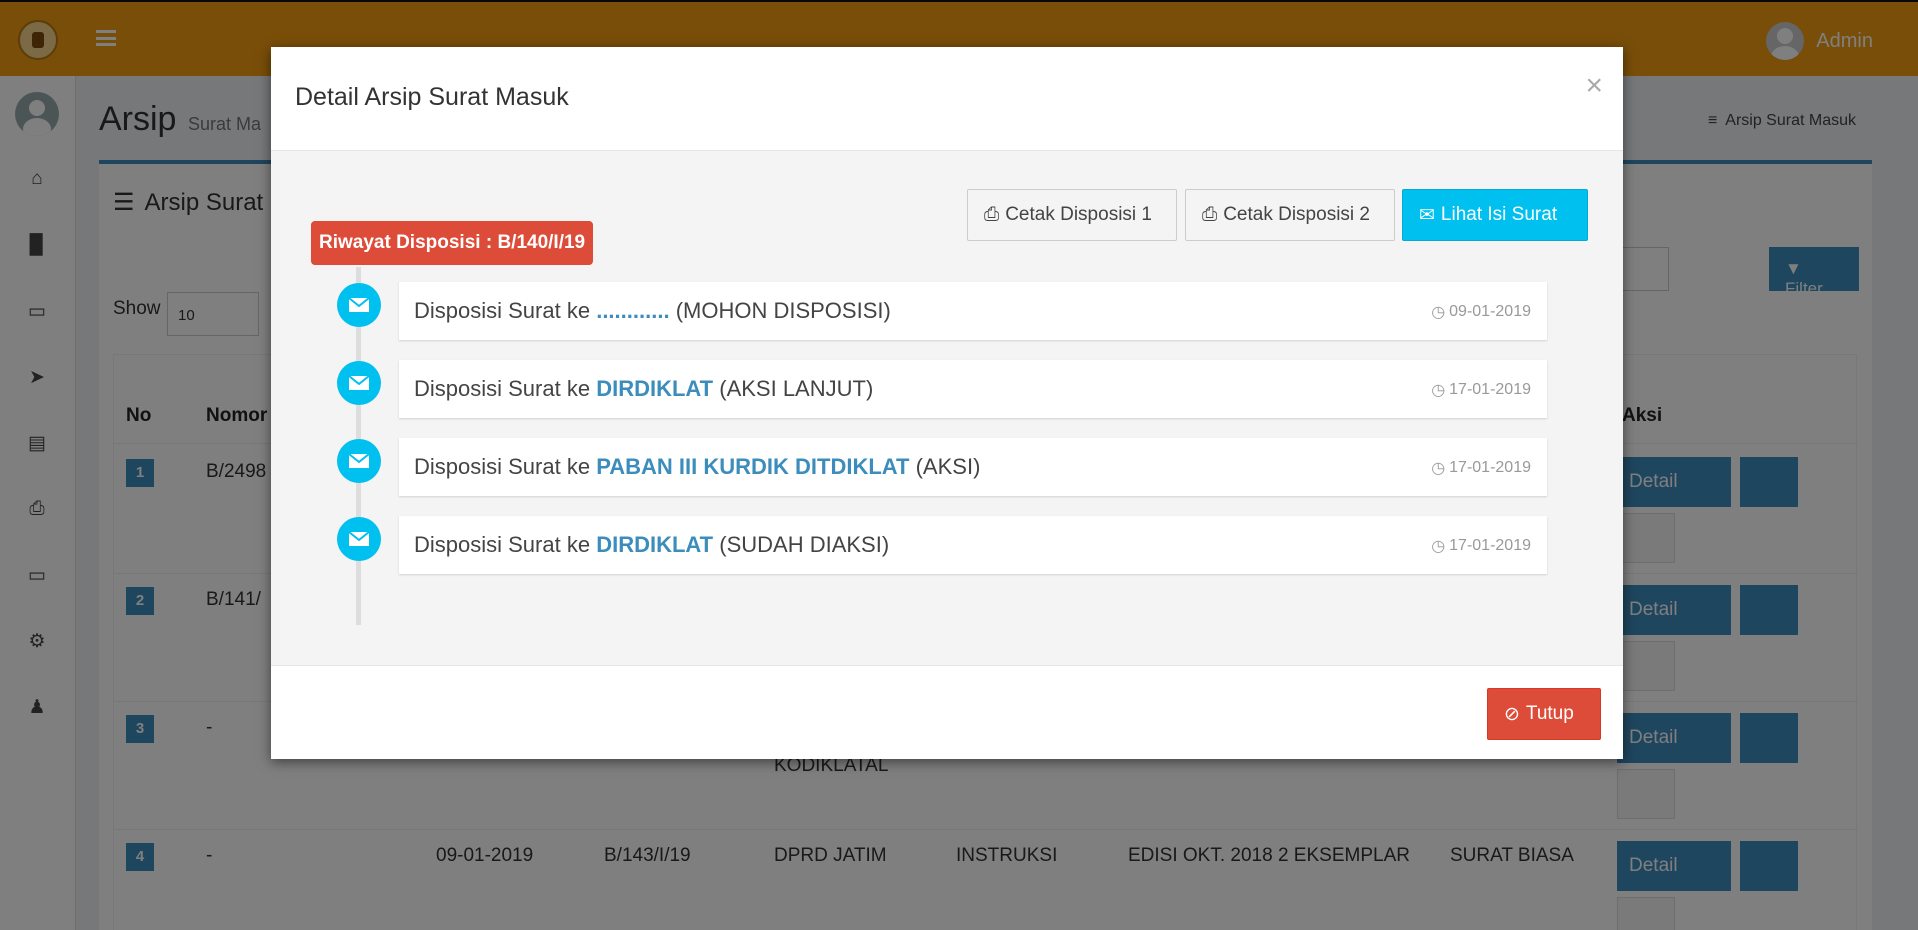 The width and height of the screenshot is (1918, 930). I want to click on timeline-status: (SUDAH DIAKSI), so click(804, 544).